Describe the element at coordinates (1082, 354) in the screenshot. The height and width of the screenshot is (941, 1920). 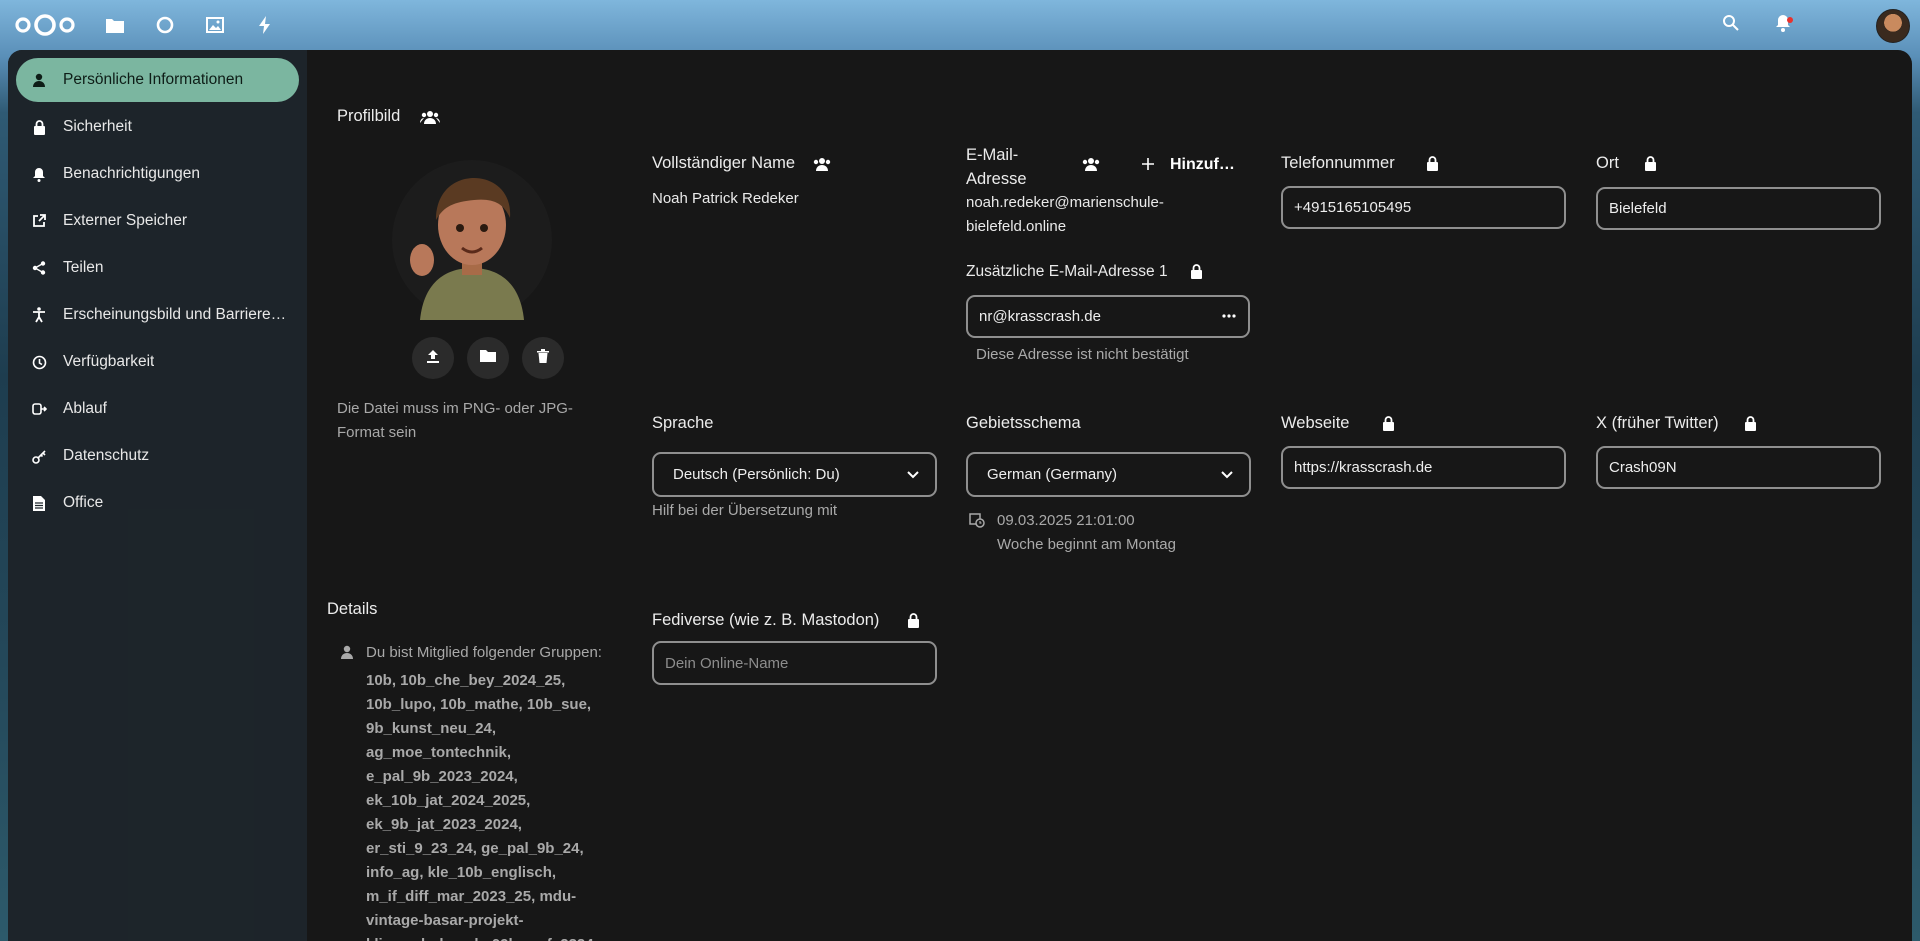
I see `email-unconfirmed-hint: Diese Adresse ist nicht bestätigt` at that location.